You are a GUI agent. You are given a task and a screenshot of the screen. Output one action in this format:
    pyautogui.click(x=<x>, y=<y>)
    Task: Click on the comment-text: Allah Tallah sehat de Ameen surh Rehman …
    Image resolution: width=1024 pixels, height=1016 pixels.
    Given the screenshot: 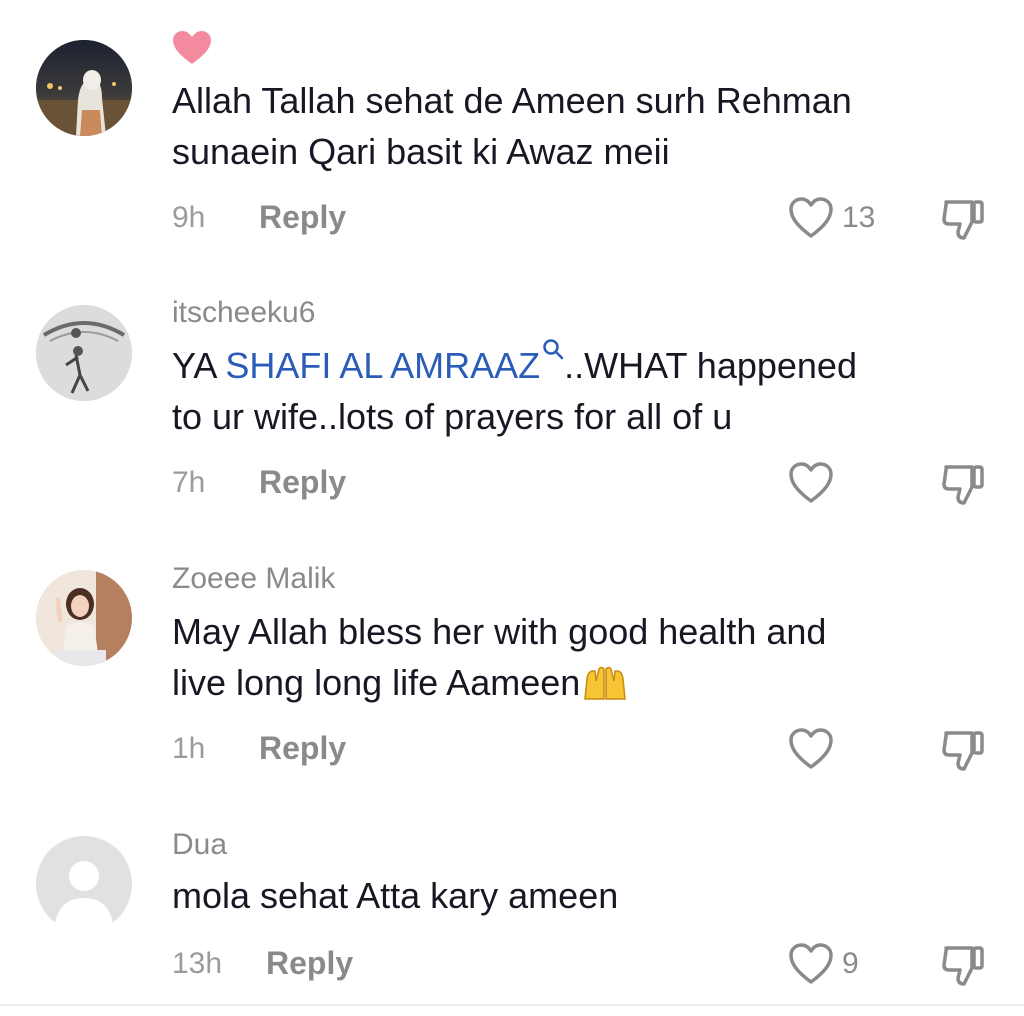 What is the action you would take?
    pyautogui.click(x=572, y=126)
    